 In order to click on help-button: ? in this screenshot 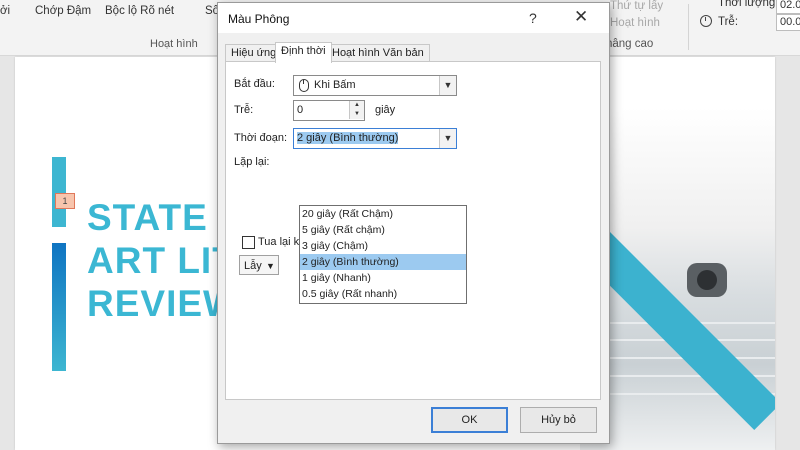, I will do `click(533, 18)`.